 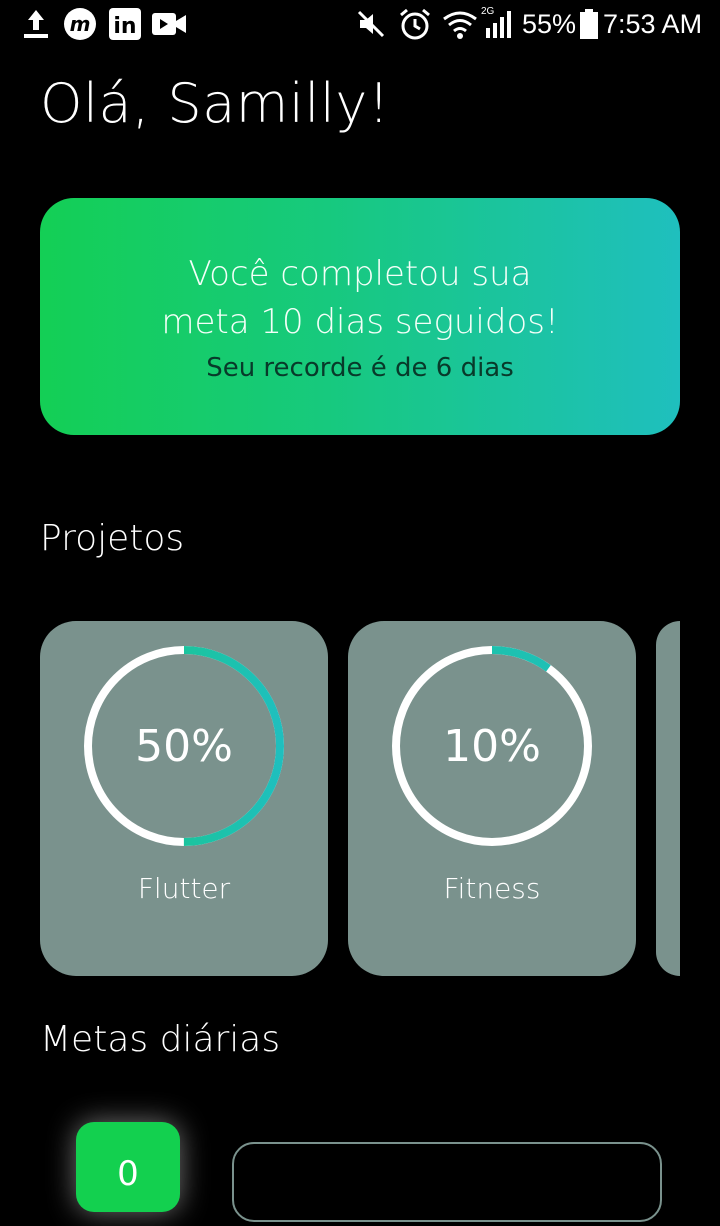 What do you see at coordinates (184, 888) in the screenshot?
I see `project-label: Flutter` at bounding box center [184, 888].